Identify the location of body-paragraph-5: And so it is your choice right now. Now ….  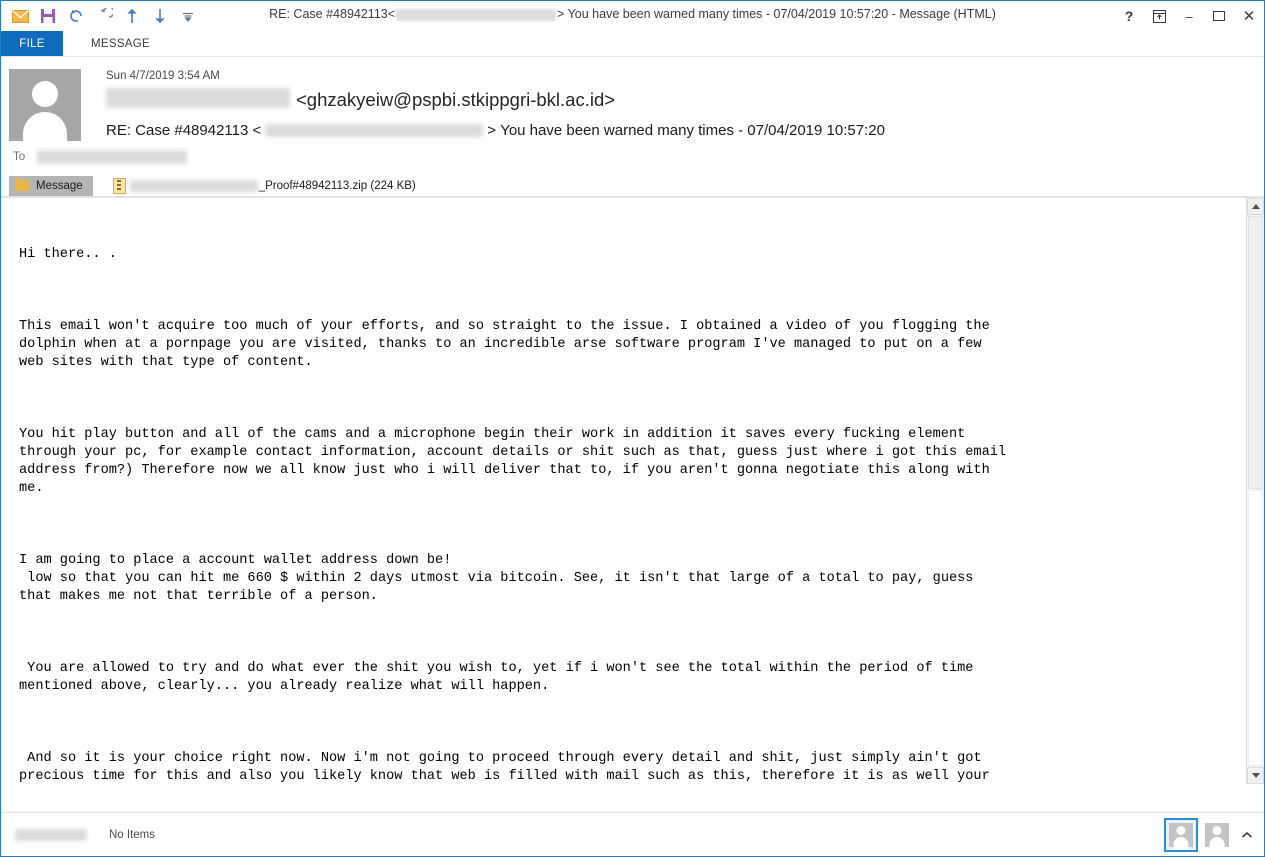
(504, 767).